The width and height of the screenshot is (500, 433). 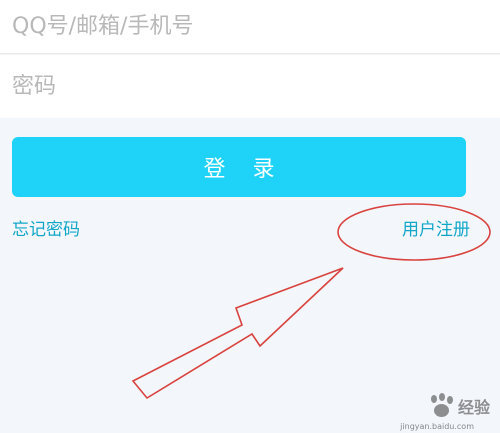 What do you see at coordinates (46, 230) in the screenshot?
I see `forgot-password-link: 忘记密码` at bounding box center [46, 230].